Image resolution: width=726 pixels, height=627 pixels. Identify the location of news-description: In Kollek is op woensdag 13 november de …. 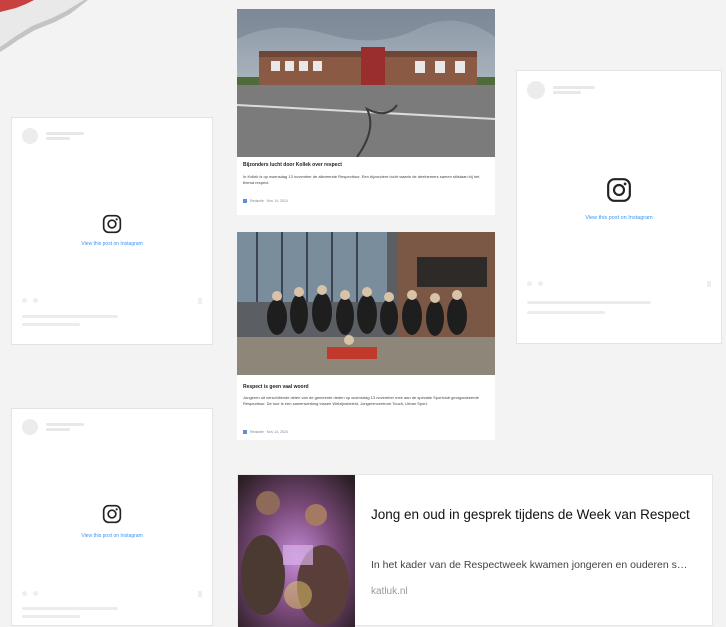
(361, 179).